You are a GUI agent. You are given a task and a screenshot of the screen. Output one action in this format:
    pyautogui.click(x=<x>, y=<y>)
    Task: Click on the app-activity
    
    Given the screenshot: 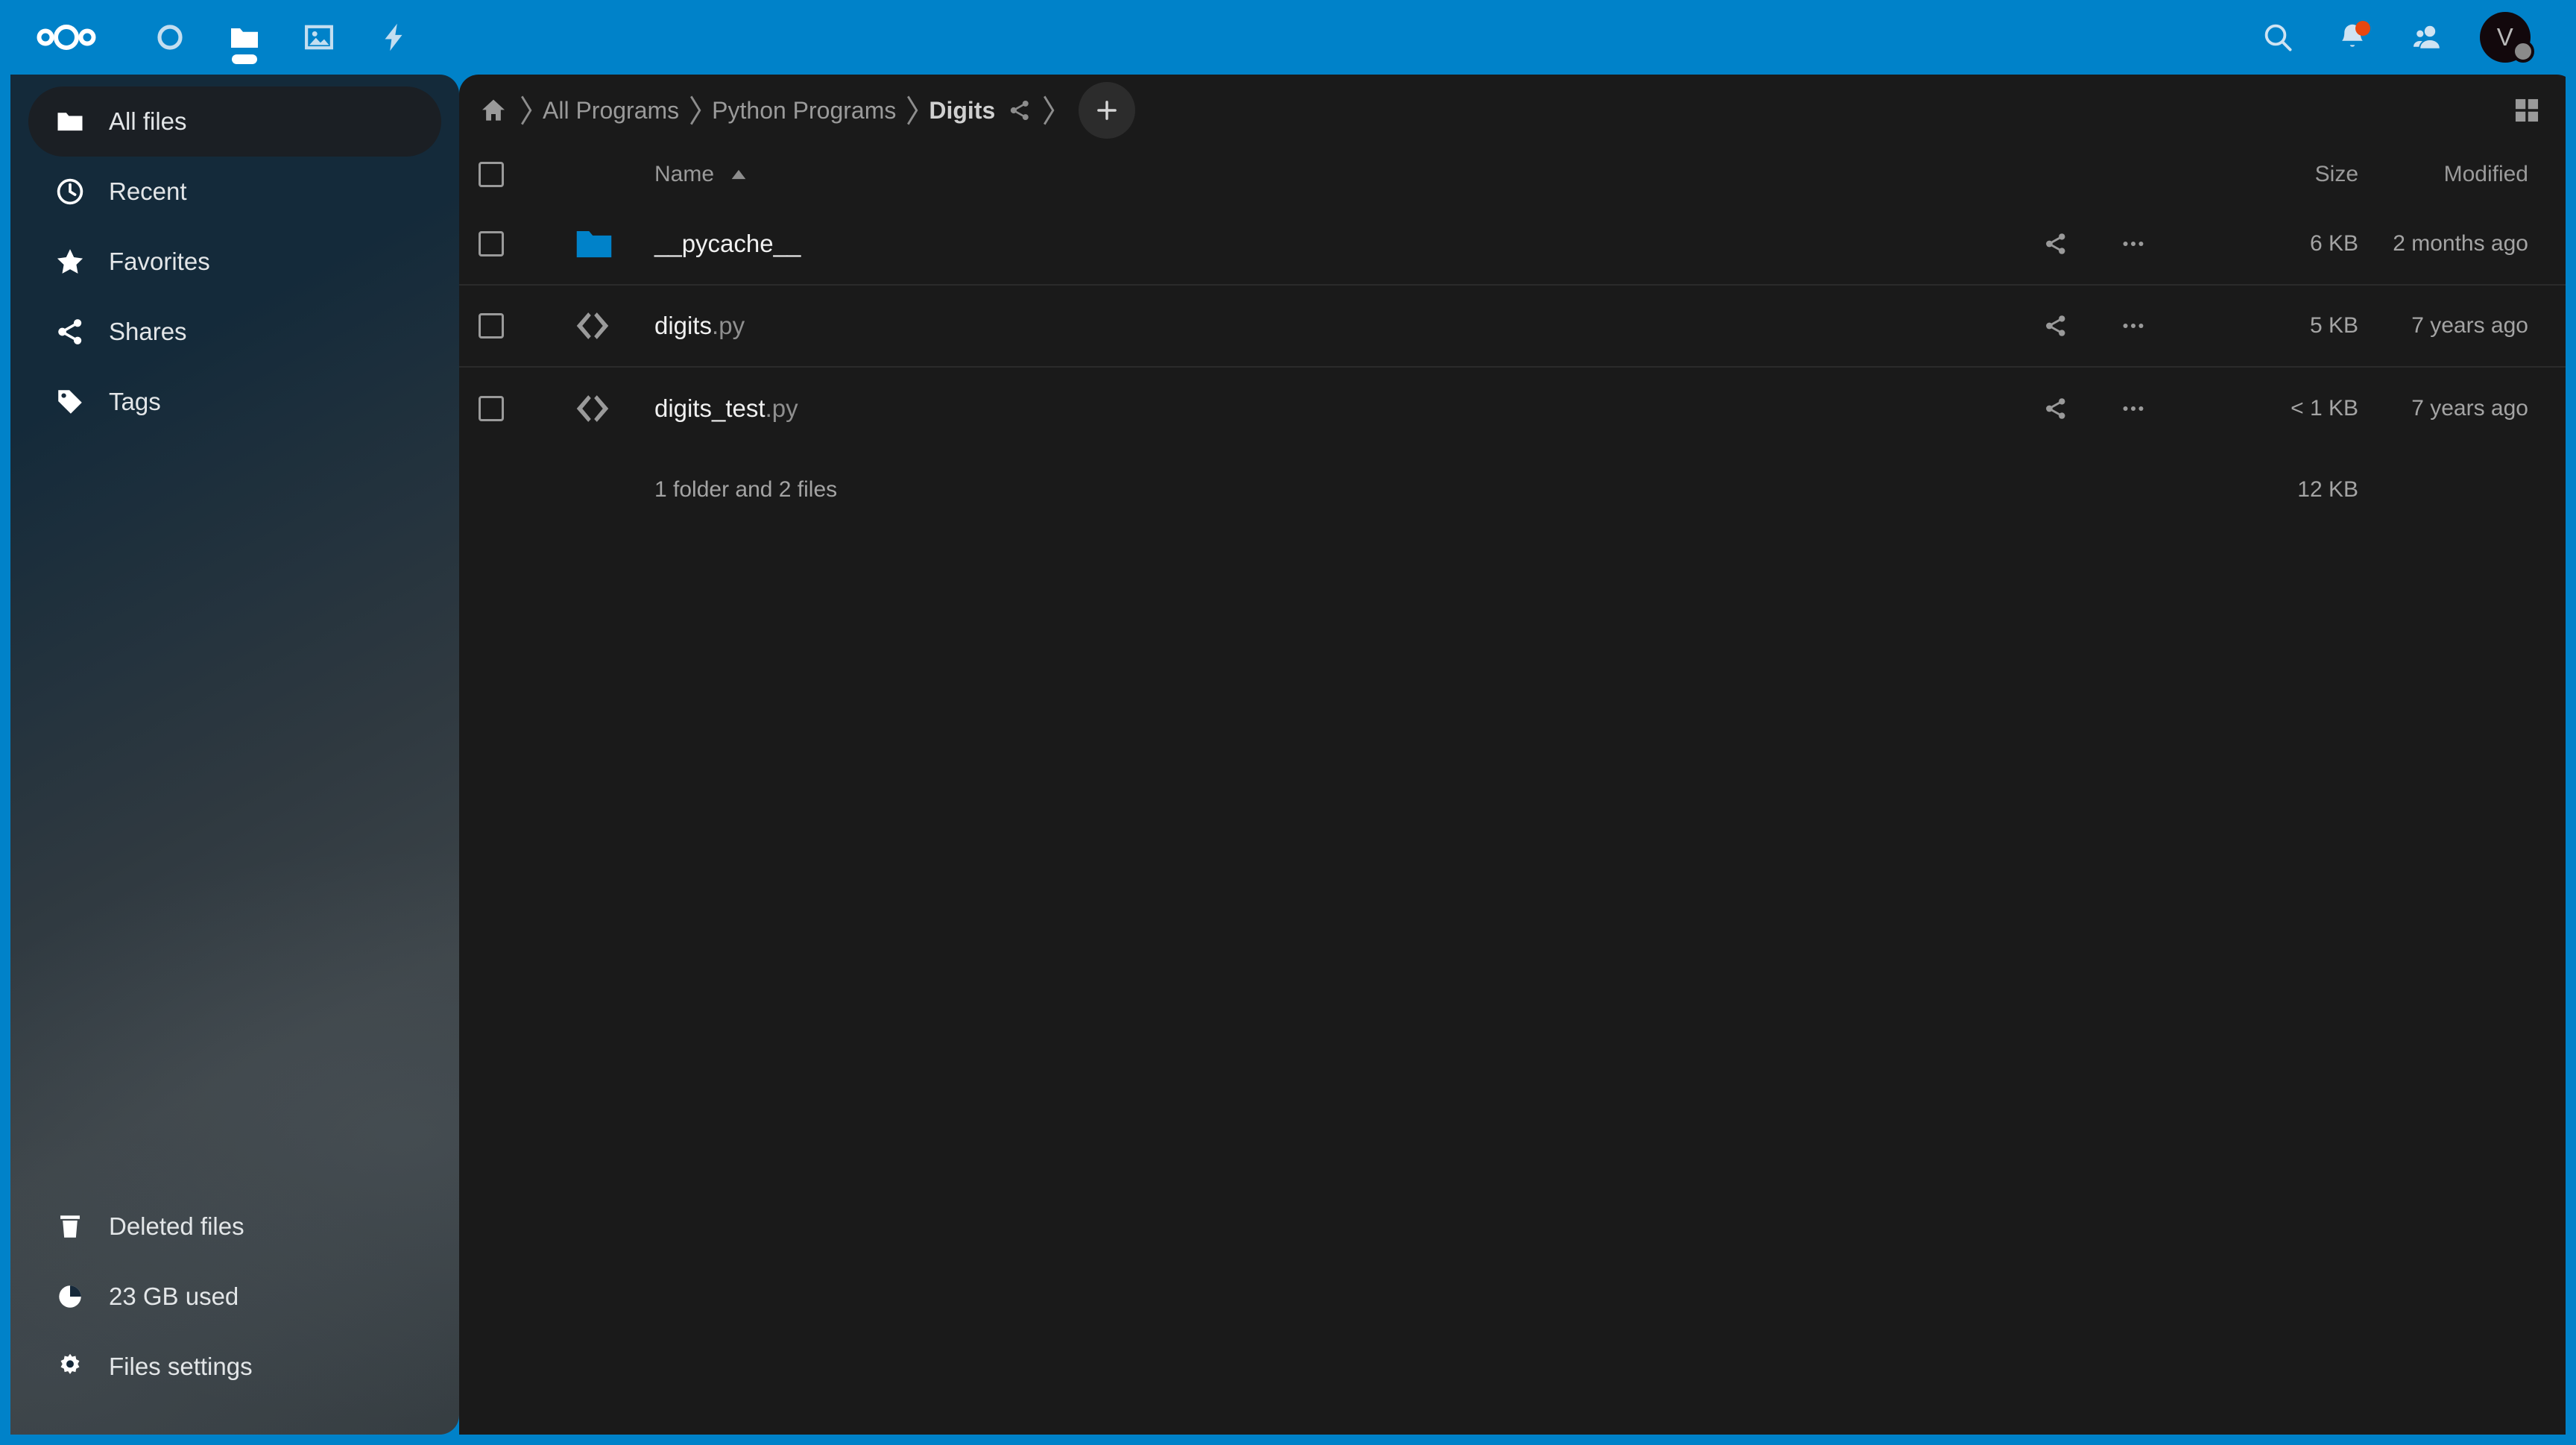 What is the action you would take?
    pyautogui.click(x=393, y=37)
    